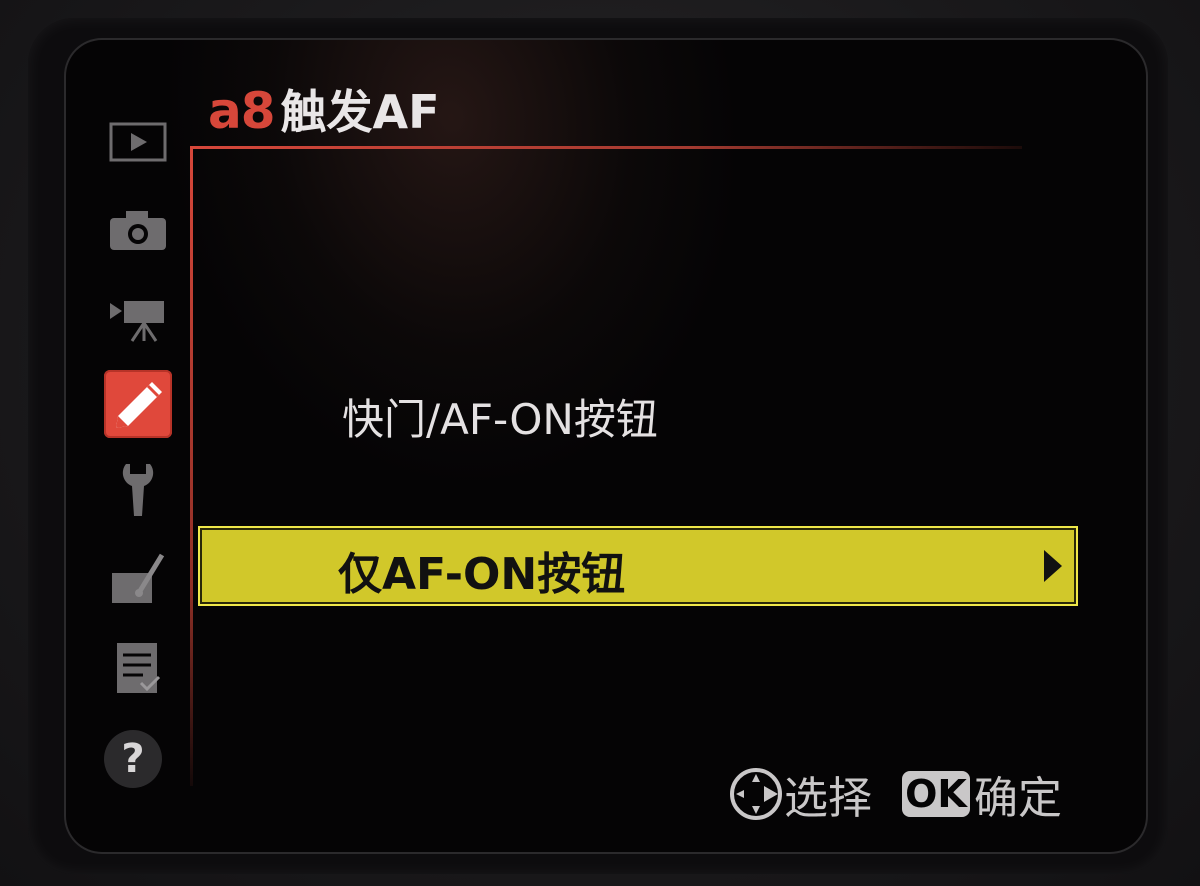 The image size is (1200, 886). I want to click on retouch-brush-icon, so click(138, 578).